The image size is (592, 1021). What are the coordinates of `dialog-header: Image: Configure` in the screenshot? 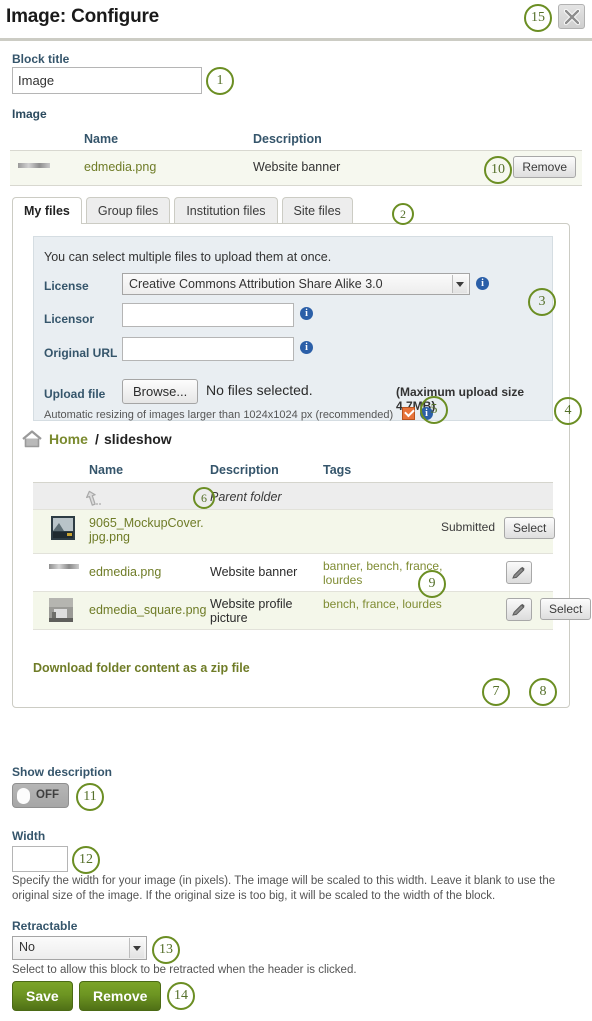 It's located at (296, 20).